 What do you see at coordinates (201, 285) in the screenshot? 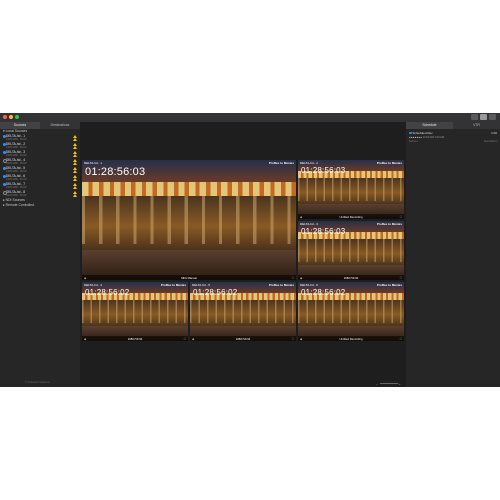
I see `tile-source-name: DELTA-hd - 5` at bounding box center [201, 285].